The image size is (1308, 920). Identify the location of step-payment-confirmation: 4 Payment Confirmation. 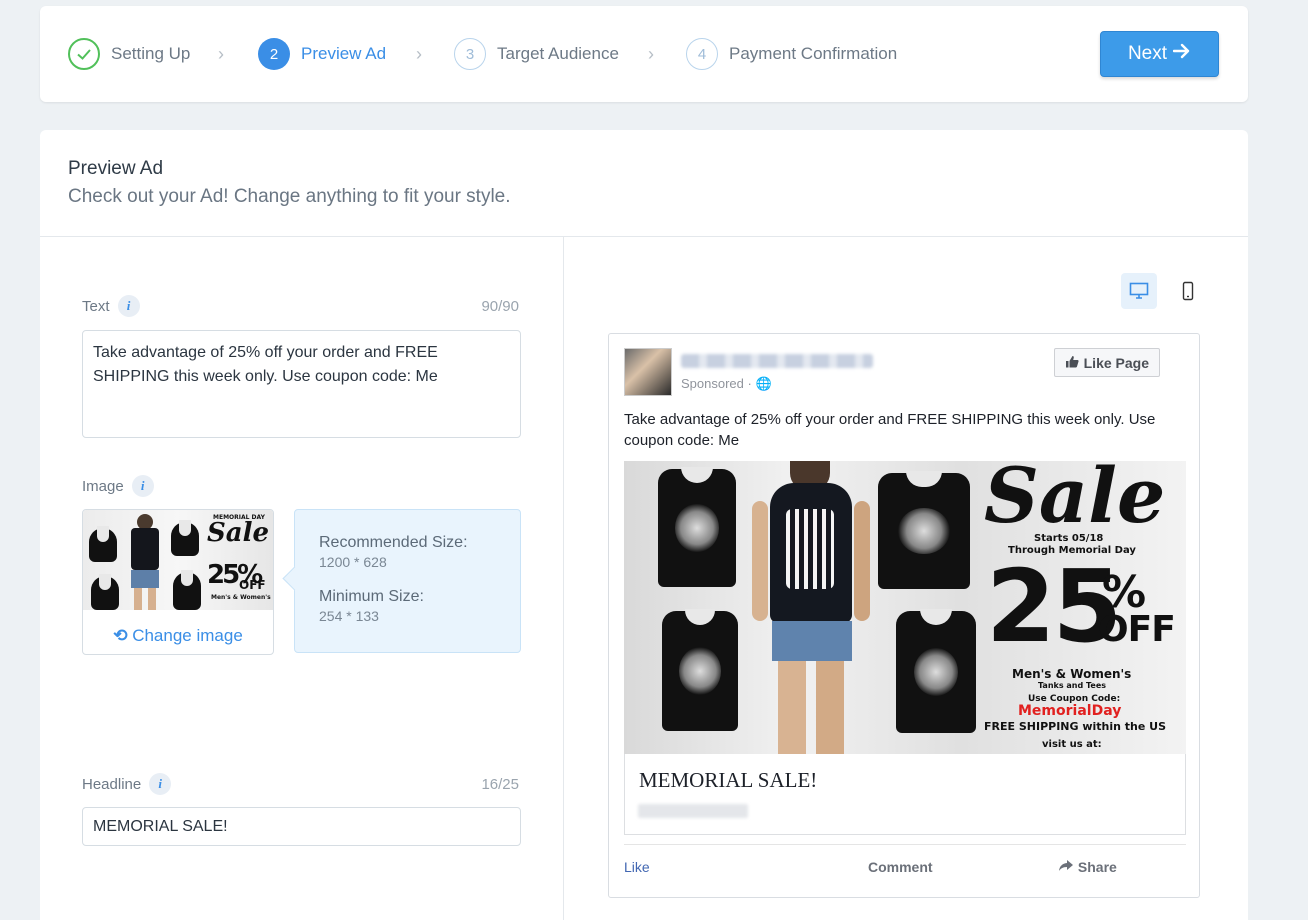
(791, 54).